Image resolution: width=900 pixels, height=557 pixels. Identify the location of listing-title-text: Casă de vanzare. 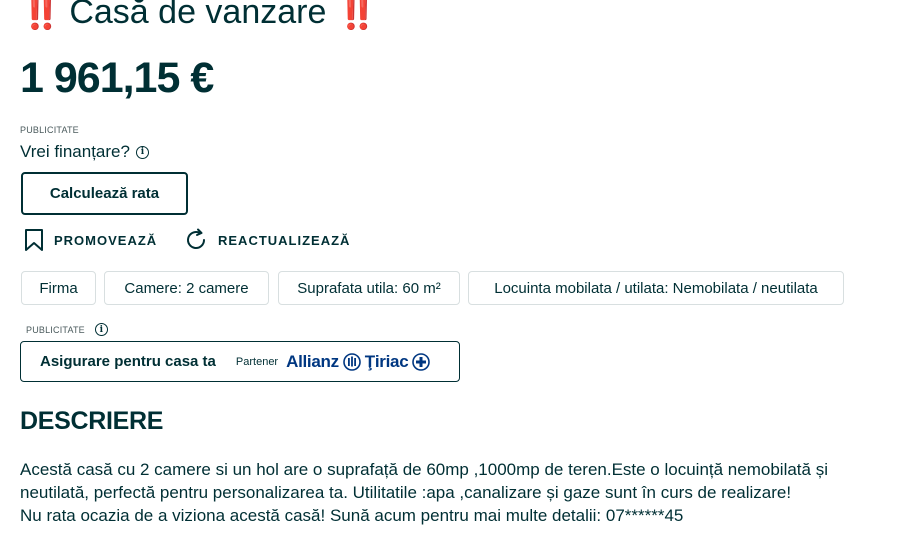
(198, 15).